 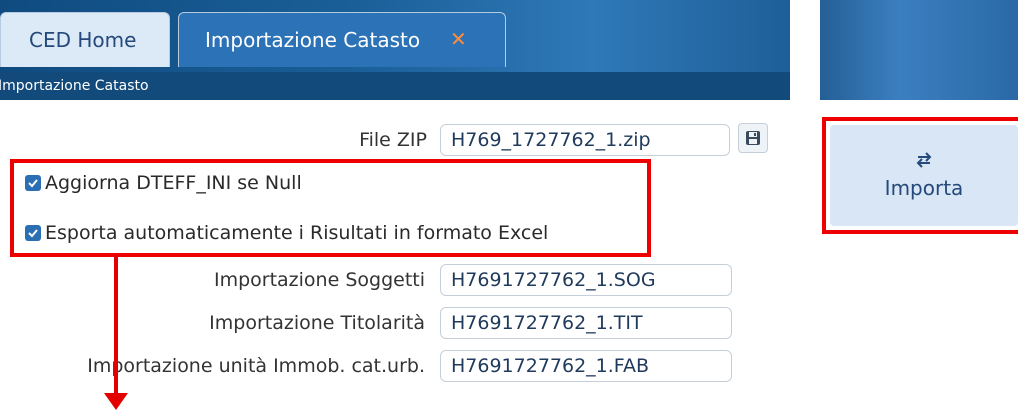 I want to click on page-subtitle: Importazione Catasto, so click(x=74, y=86).